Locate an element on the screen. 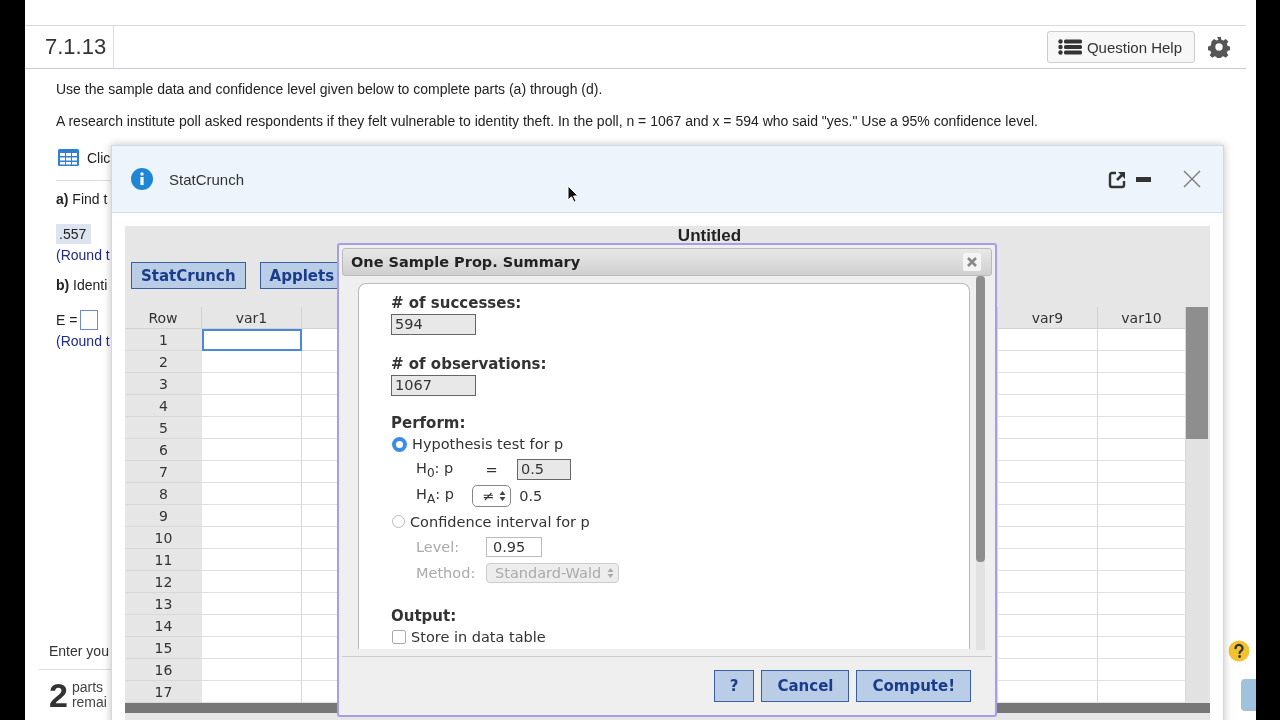 The height and width of the screenshot is (720, 1280). null-value-field: 0.5 is located at coordinates (544, 470).